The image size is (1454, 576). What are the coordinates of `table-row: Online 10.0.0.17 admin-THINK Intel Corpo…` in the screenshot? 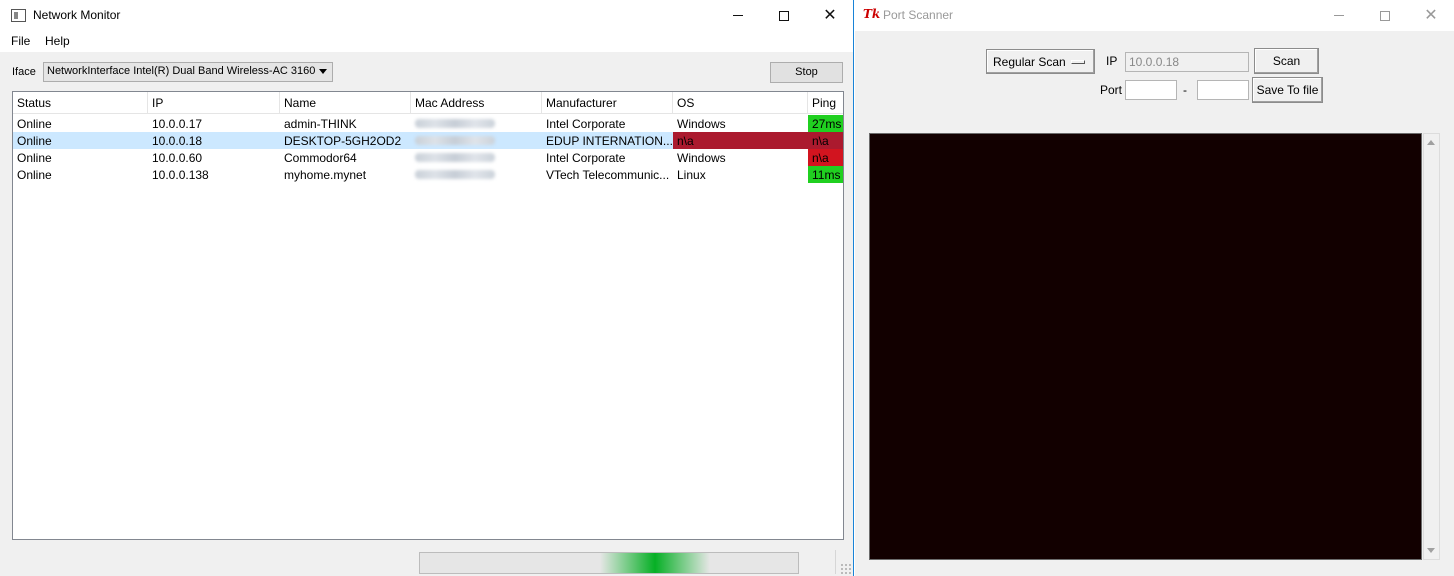 It's located at (428, 123).